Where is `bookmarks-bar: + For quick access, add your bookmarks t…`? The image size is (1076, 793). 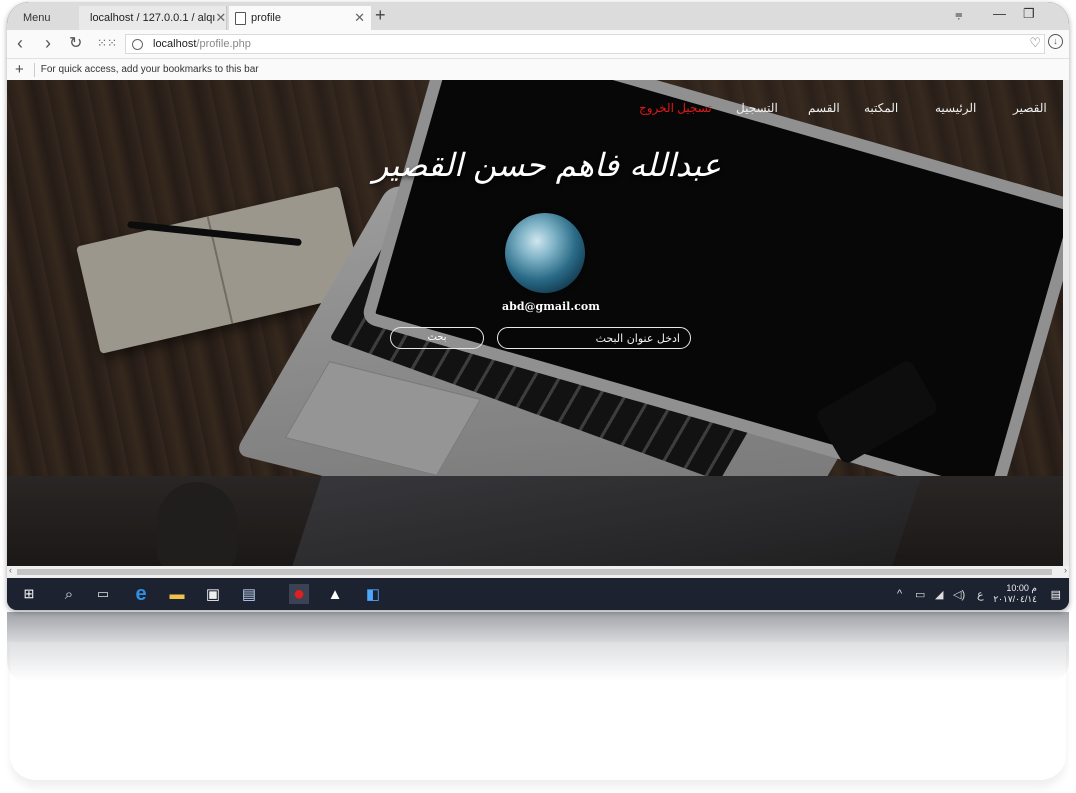
bookmarks-bar: + For quick access, add your bookmarks t… is located at coordinates (538, 70).